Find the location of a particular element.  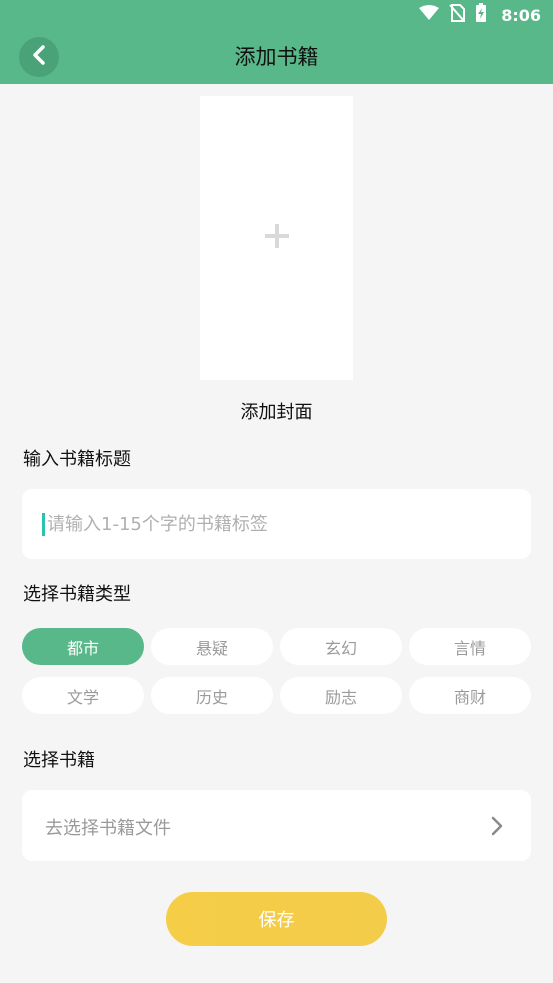

add-cover-label: 添加封面 is located at coordinates (276, 412).